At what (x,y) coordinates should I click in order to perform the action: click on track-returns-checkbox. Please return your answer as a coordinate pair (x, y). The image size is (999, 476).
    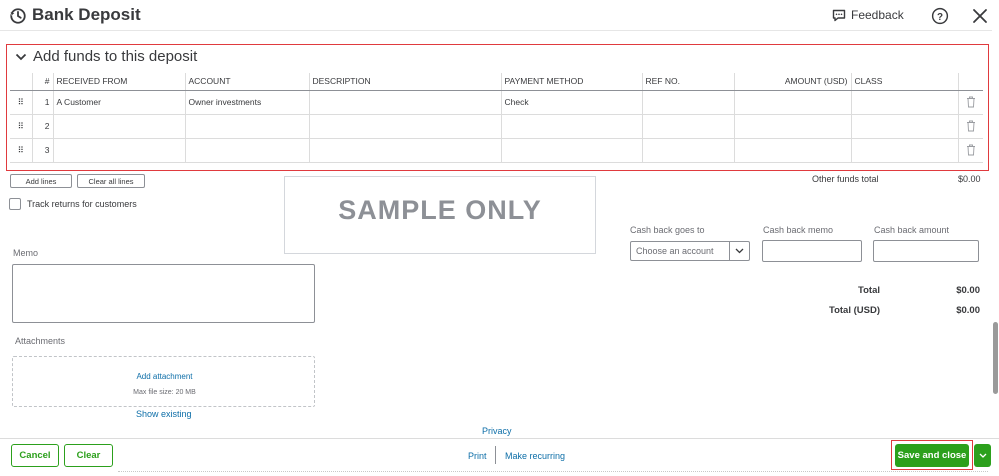
    Looking at the image, I should click on (15, 204).